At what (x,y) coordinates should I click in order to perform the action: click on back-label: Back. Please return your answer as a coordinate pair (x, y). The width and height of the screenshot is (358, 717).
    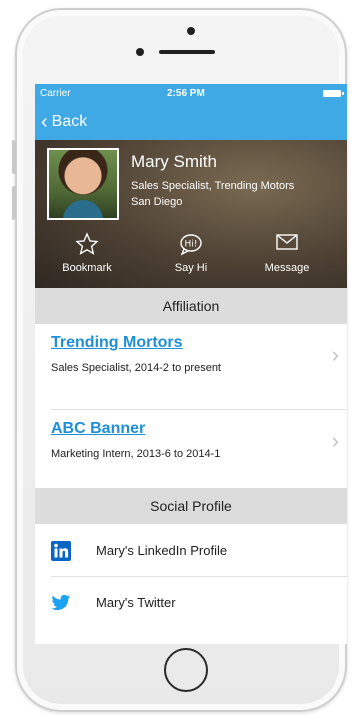
    Looking at the image, I should click on (69, 121).